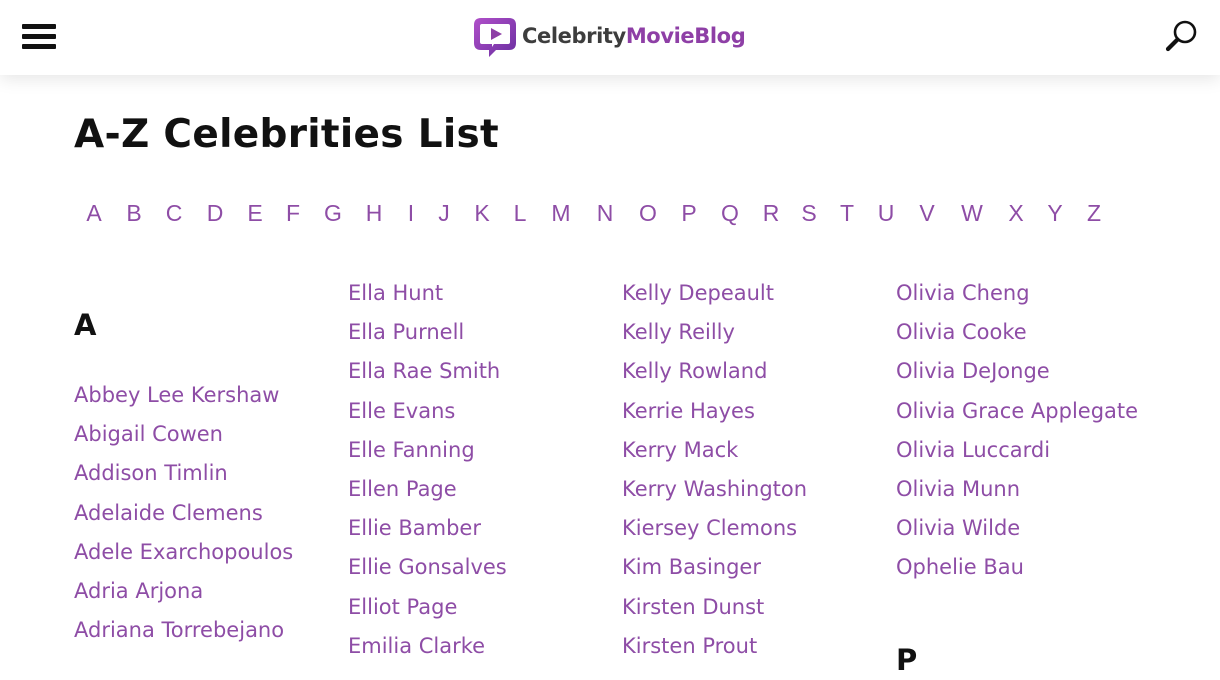 The height and width of the screenshot is (680, 1220). Describe the element at coordinates (411, 213) in the screenshot. I see `alphabet-link-i: I` at that location.